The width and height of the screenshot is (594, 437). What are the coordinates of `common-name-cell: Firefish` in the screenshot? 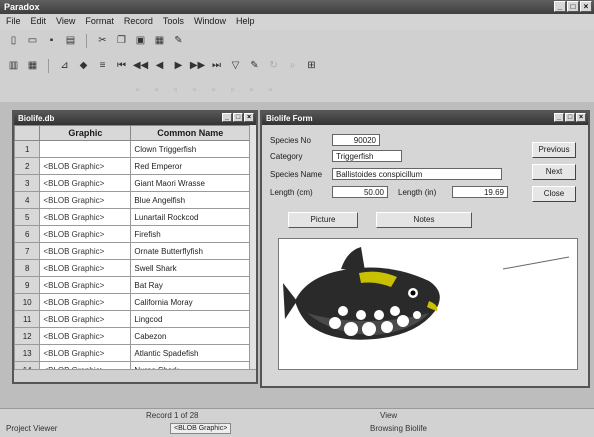 It's located at (190, 234).